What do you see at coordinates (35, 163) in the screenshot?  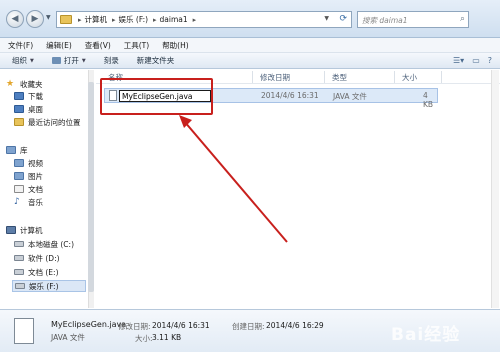 I see `sidebar-item-label: 视频` at bounding box center [35, 163].